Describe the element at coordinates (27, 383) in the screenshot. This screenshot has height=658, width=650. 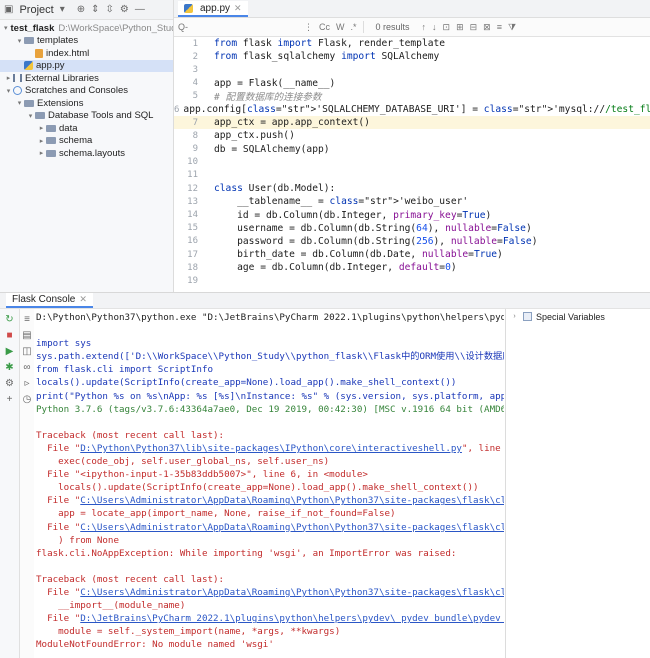
I see `exec-icon: ▹` at that location.